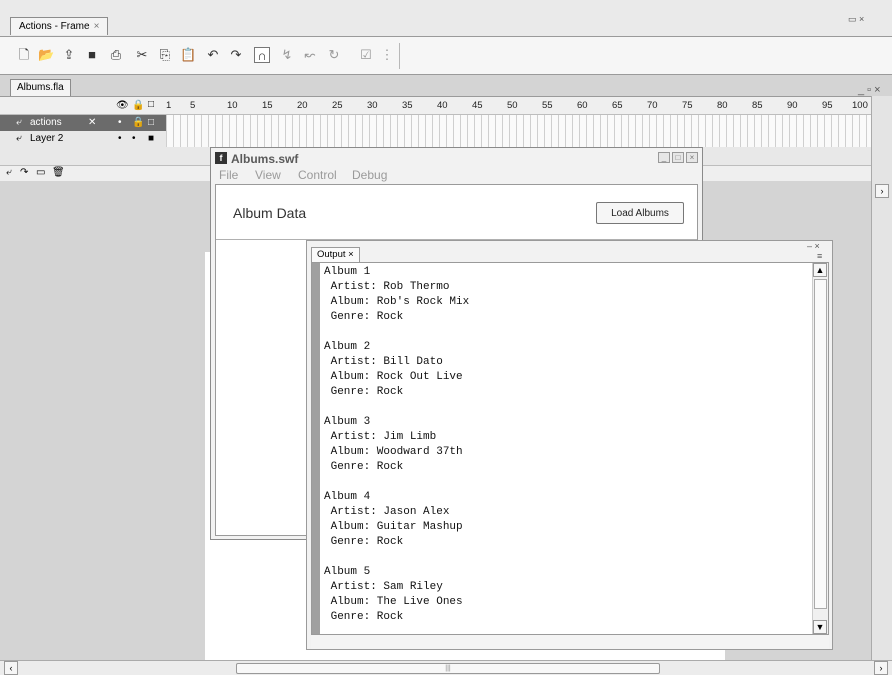  Describe the element at coordinates (316, 448) in the screenshot. I see `output-gutter` at that location.